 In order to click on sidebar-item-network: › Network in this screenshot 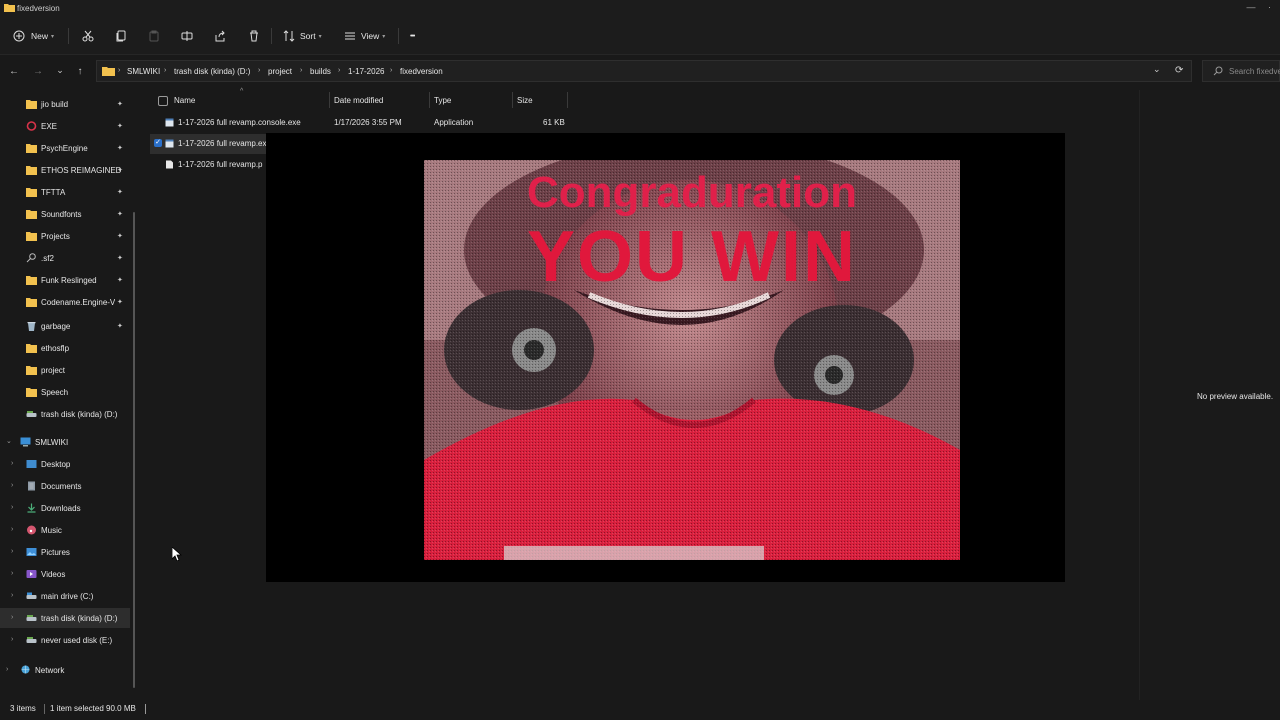, I will do `click(65, 670)`.